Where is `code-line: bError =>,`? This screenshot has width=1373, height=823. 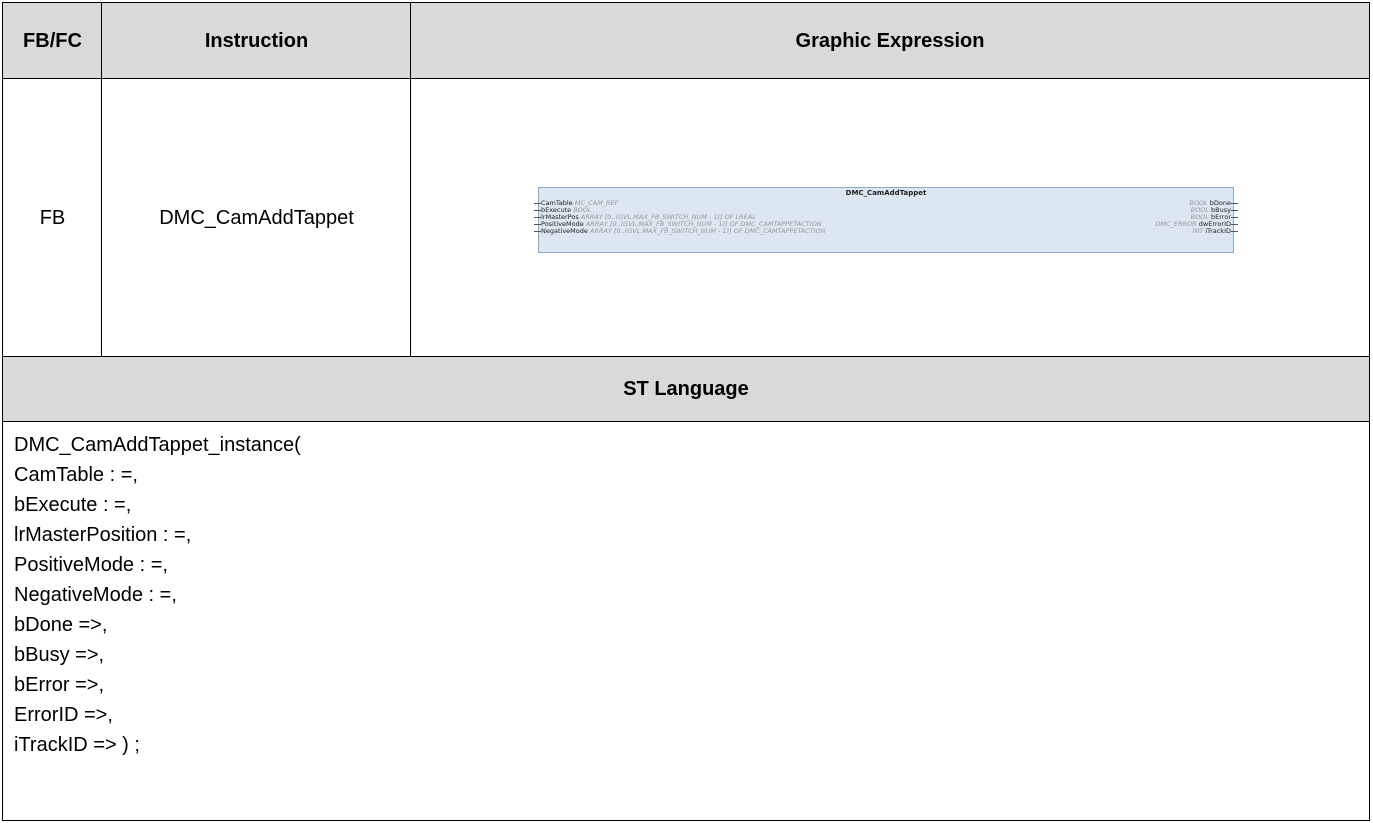
code-line: bError =>, is located at coordinates (59, 685).